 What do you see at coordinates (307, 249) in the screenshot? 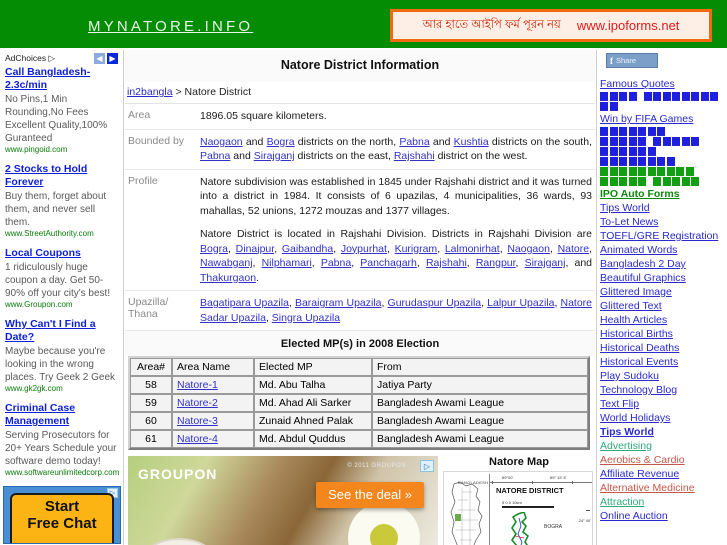
I see `link-gaibandha: Gaibandha` at bounding box center [307, 249].